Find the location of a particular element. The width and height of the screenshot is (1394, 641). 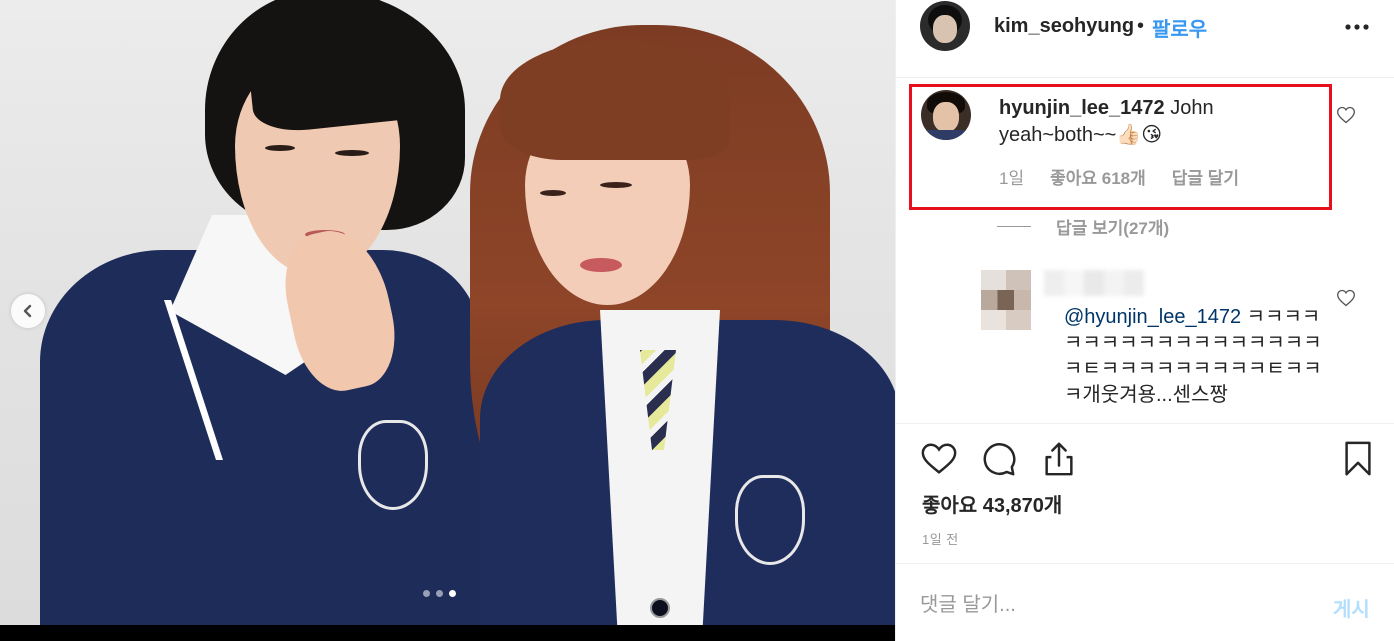

owner-avatar is located at coordinates (945, 26).